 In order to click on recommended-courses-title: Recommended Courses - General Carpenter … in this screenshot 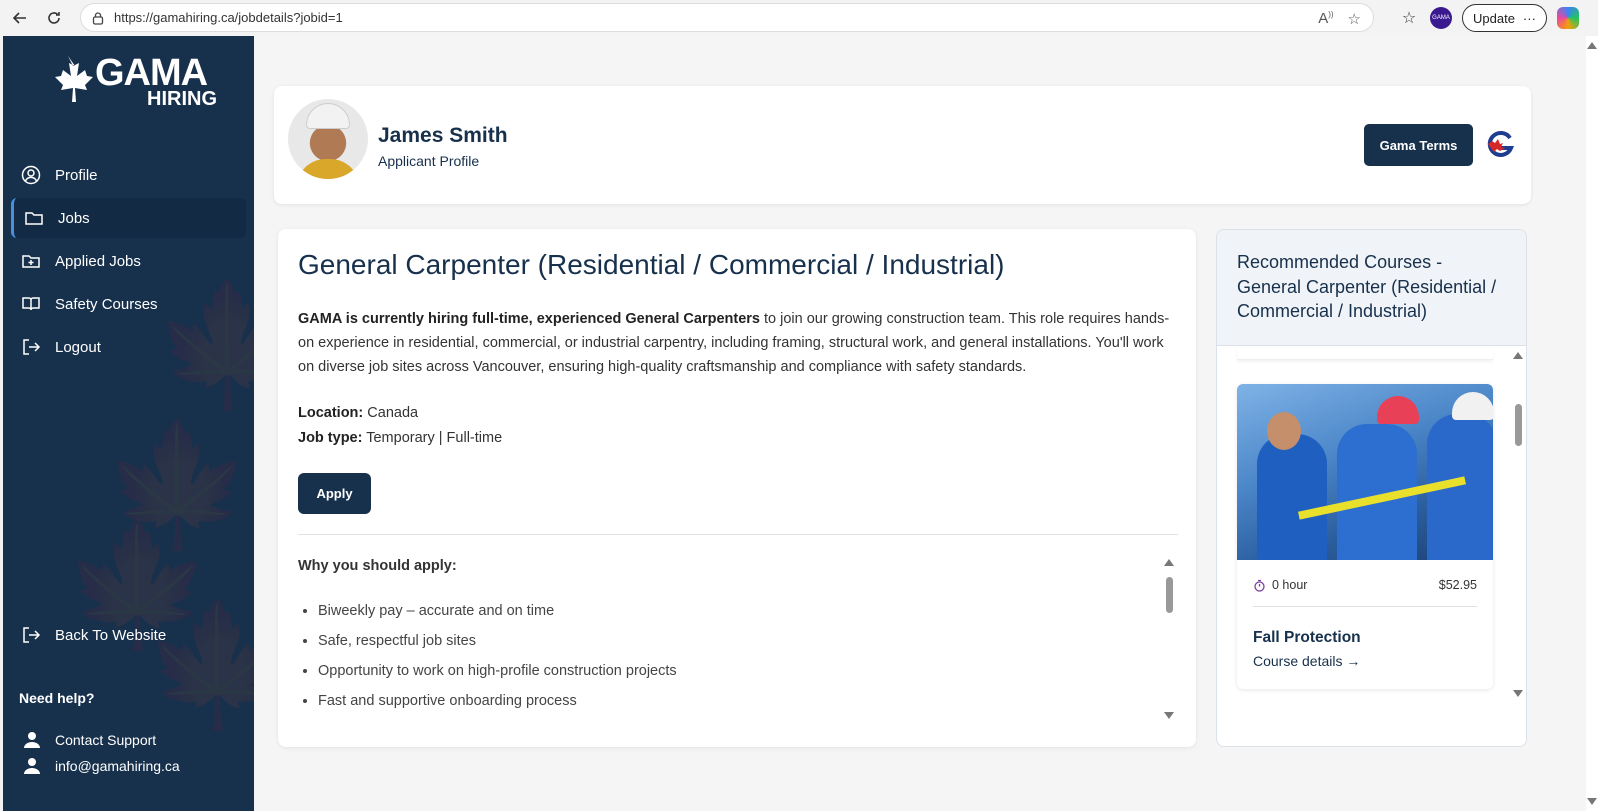, I will do `click(1371, 288)`.